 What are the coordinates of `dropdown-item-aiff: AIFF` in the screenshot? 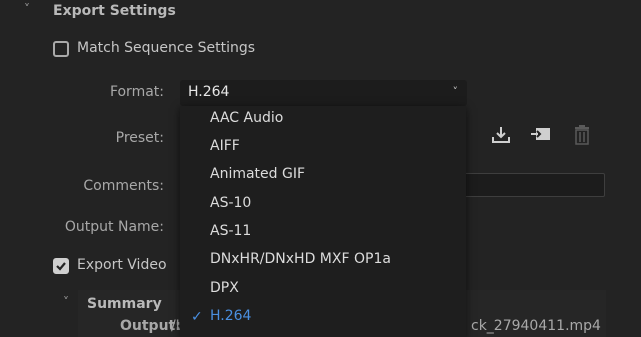 It's located at (323, 148).